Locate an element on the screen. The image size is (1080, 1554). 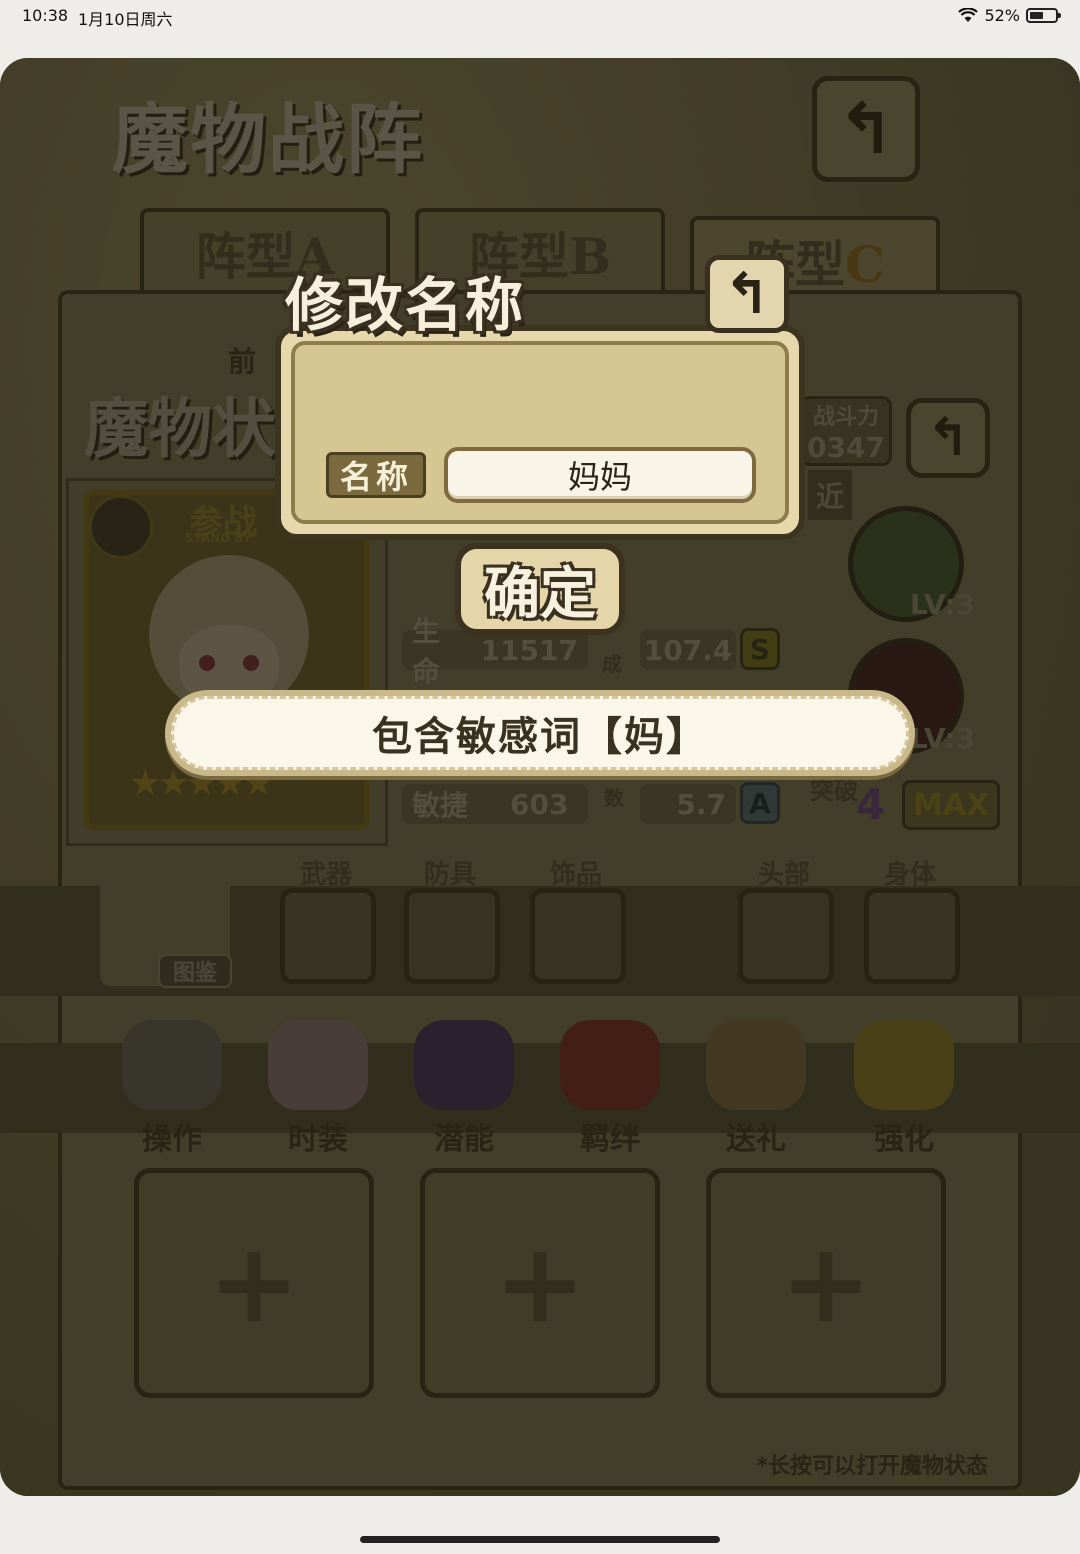
confirm-button: 确定 is located at coordinates (540, 589).